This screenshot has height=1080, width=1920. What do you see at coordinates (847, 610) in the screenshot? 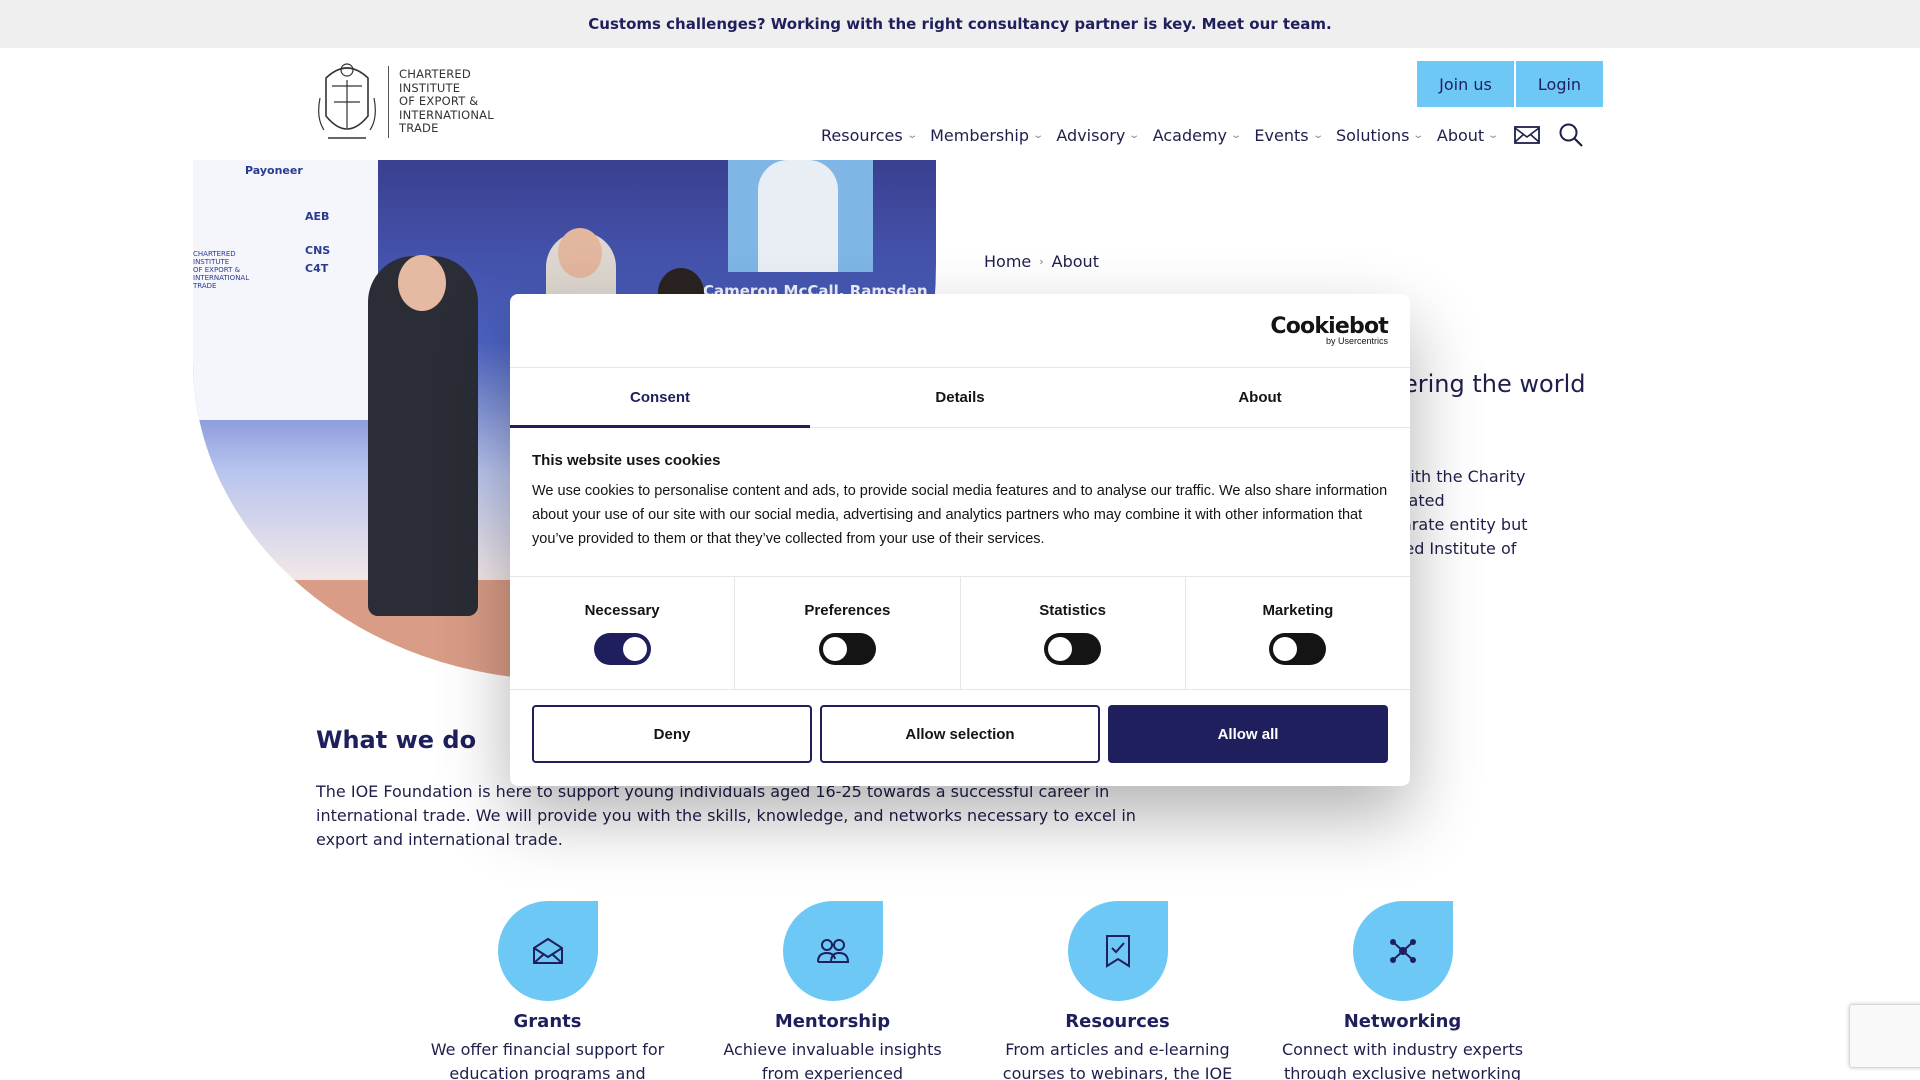
I see `category-label: Preferences` at bounding box center [847, 610].